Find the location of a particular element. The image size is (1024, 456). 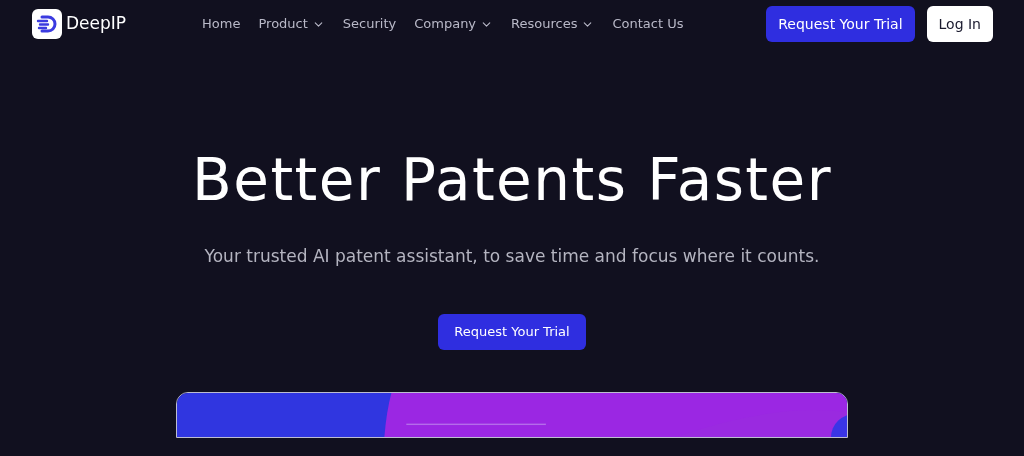

brand-name: DeepIP is located at coordinates (96, 24).